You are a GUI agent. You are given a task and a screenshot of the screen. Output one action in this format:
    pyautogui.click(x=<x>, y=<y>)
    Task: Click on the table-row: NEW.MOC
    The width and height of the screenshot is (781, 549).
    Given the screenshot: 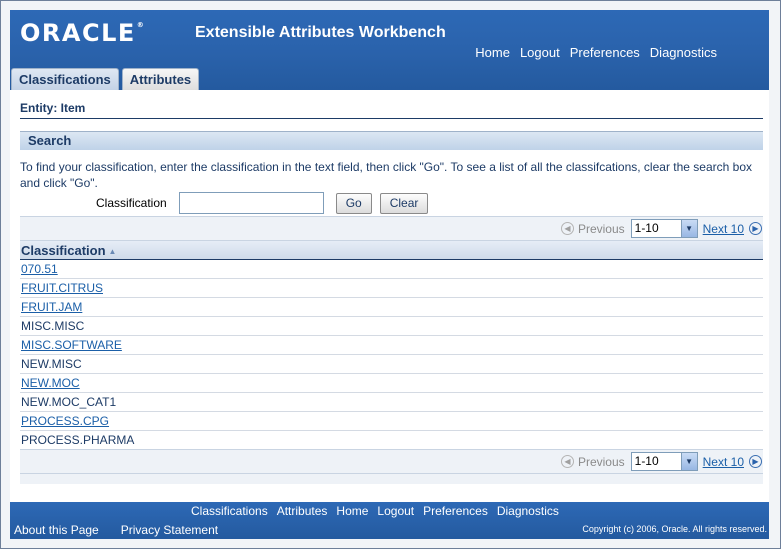 What is the action you would take?
    pyautogui.click(x=391, y=383)
    